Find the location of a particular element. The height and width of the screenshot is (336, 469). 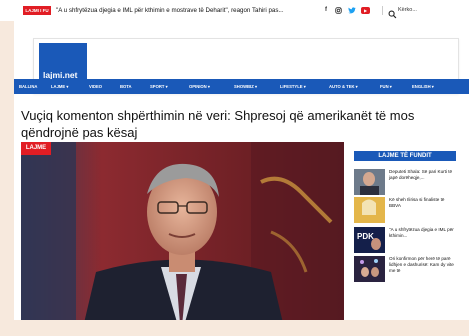

latest-news-text: Kë sheh Ilirisa si finaliste të BBVA is located at coordinates (422, 203).